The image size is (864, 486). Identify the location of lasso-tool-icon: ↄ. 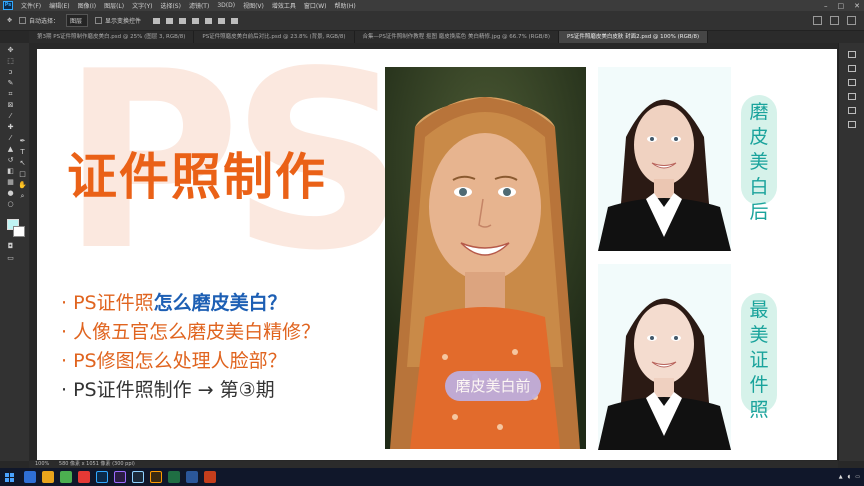
(10, 72).